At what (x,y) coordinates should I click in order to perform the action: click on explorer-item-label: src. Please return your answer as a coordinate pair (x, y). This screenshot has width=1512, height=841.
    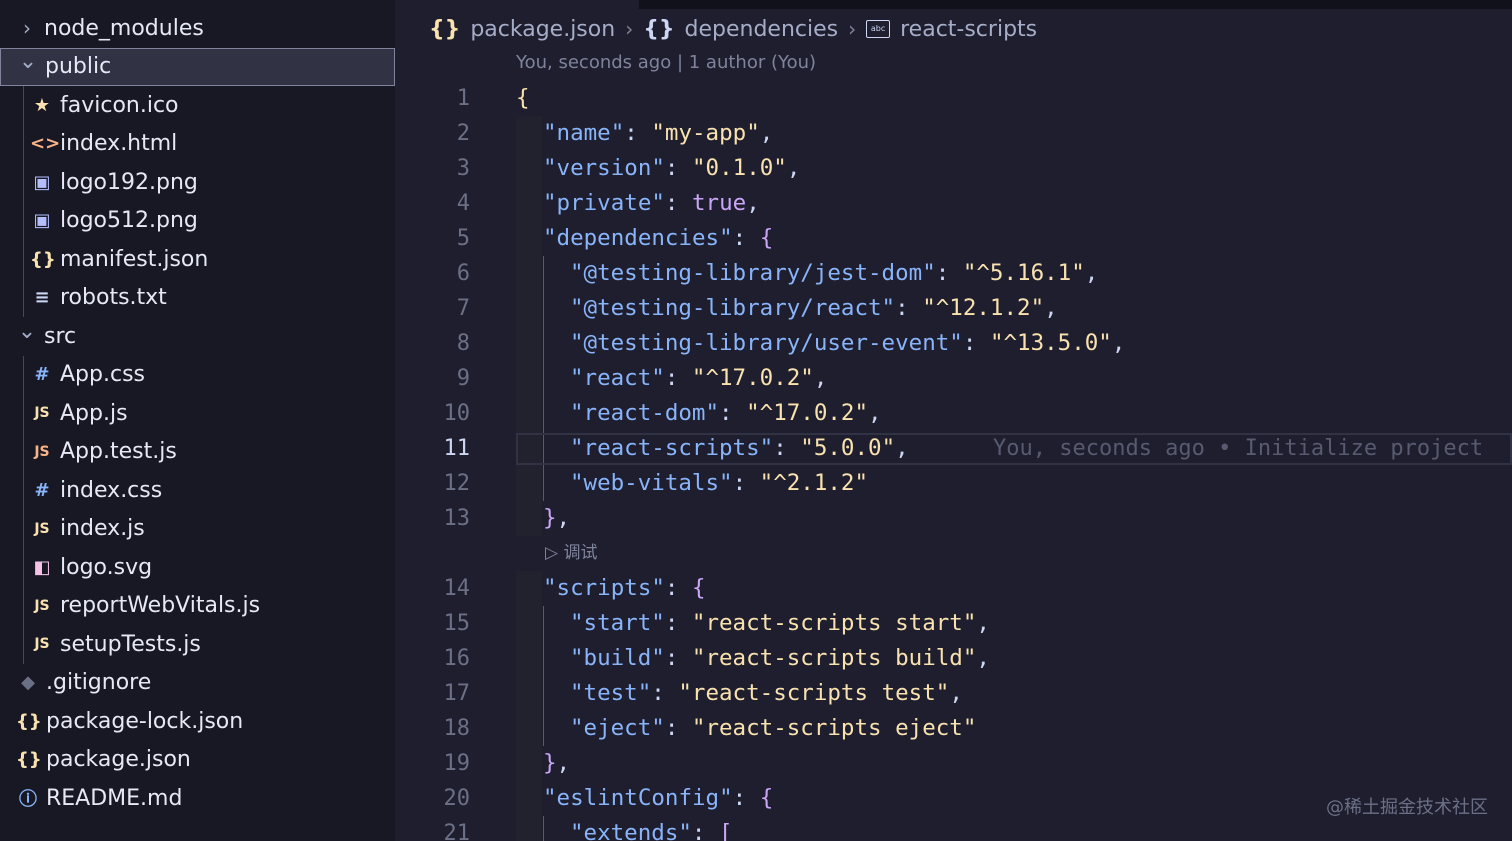
    Looking at the image, I should click on (60, 336).